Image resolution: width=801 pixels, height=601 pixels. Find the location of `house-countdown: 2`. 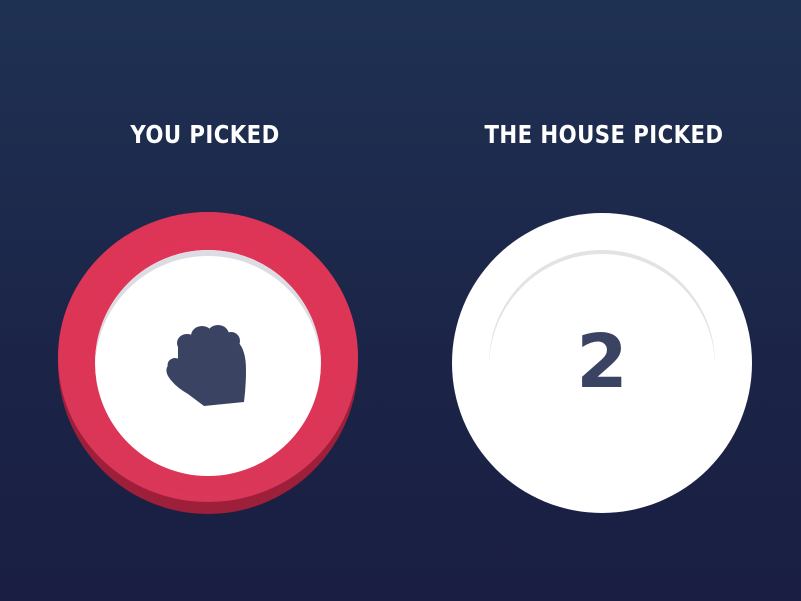

house-countdown: 2 is located at coordinates (602, 362).